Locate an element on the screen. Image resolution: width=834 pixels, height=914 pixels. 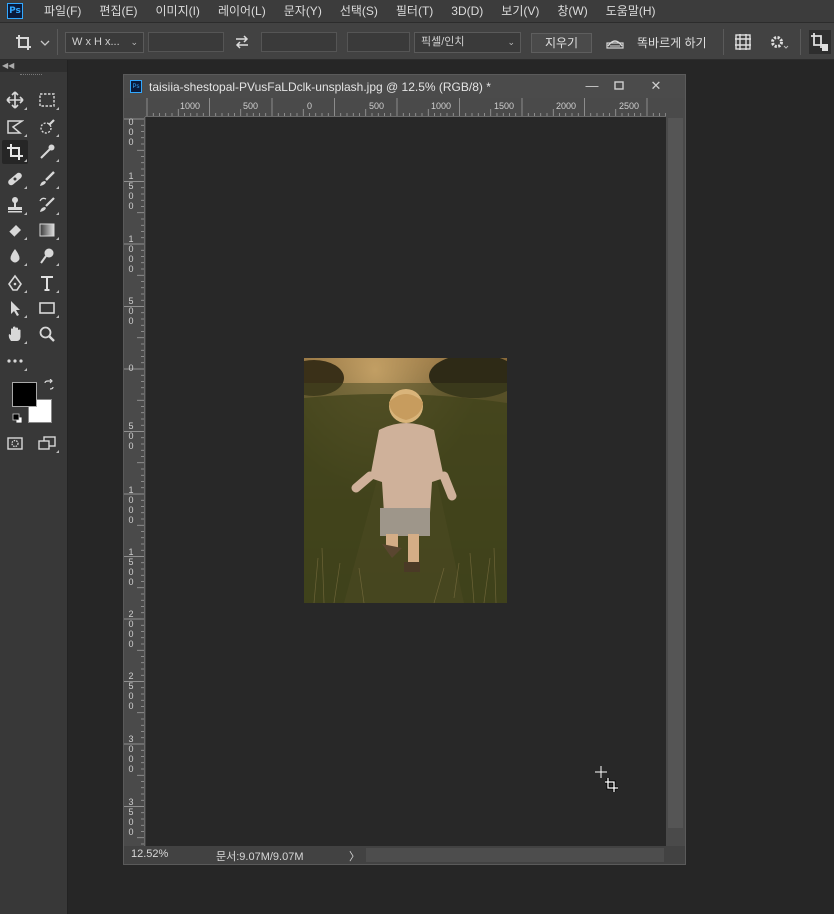
zoom-icon is located at coordinates (47, 334).